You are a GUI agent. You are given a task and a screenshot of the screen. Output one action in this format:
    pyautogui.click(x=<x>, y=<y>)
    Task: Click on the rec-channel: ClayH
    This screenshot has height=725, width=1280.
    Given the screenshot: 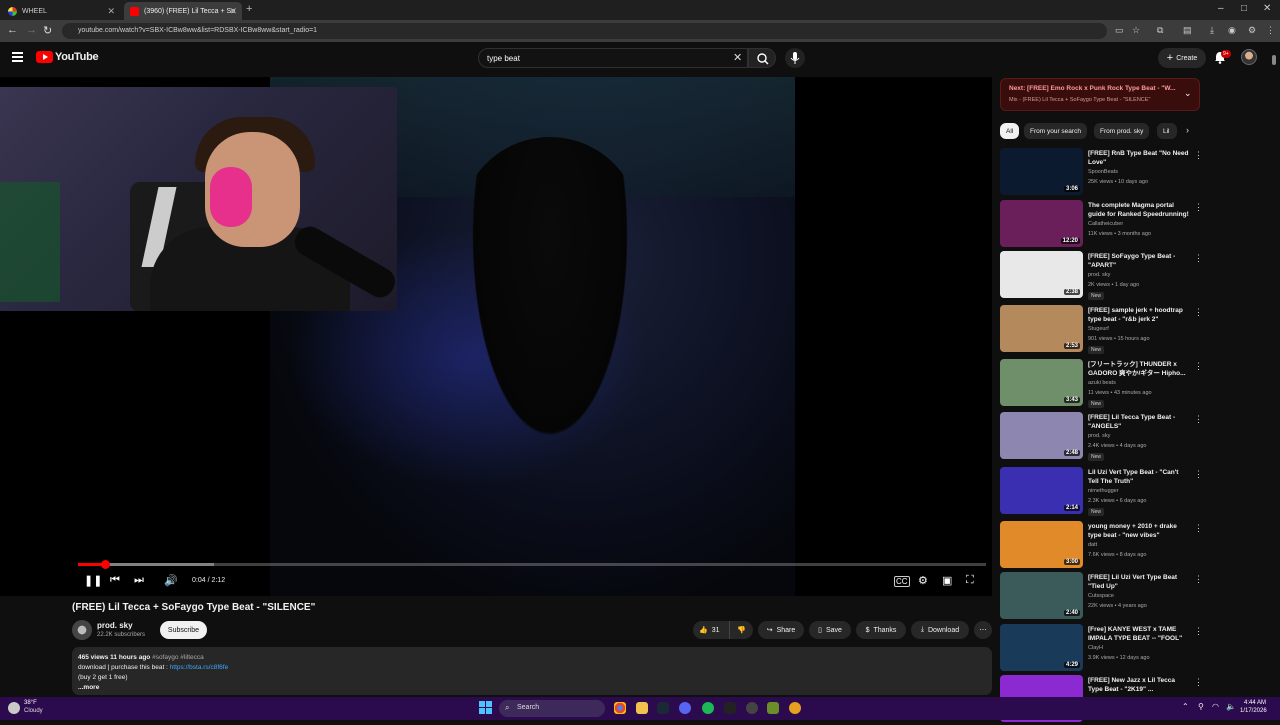 What is the action you would take?
    pyautogui.click(x=1095, y=648)
    